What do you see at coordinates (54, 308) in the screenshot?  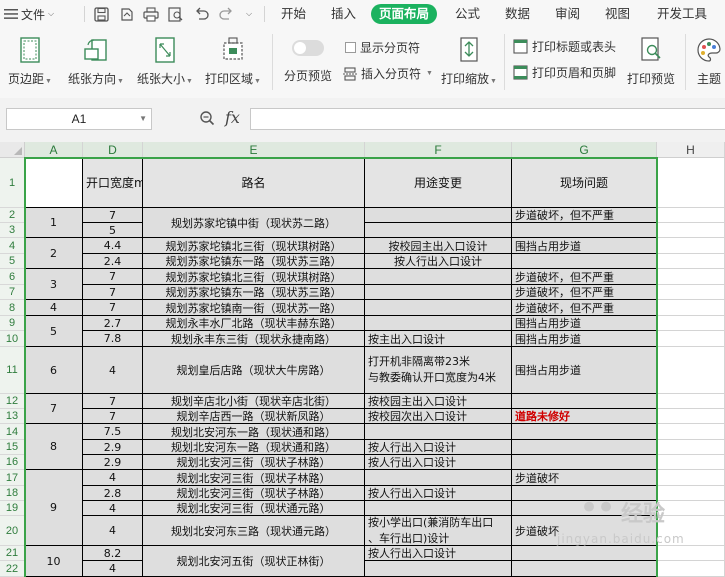 I see `group-number-cell: 4` at bounding box center [54, 308].